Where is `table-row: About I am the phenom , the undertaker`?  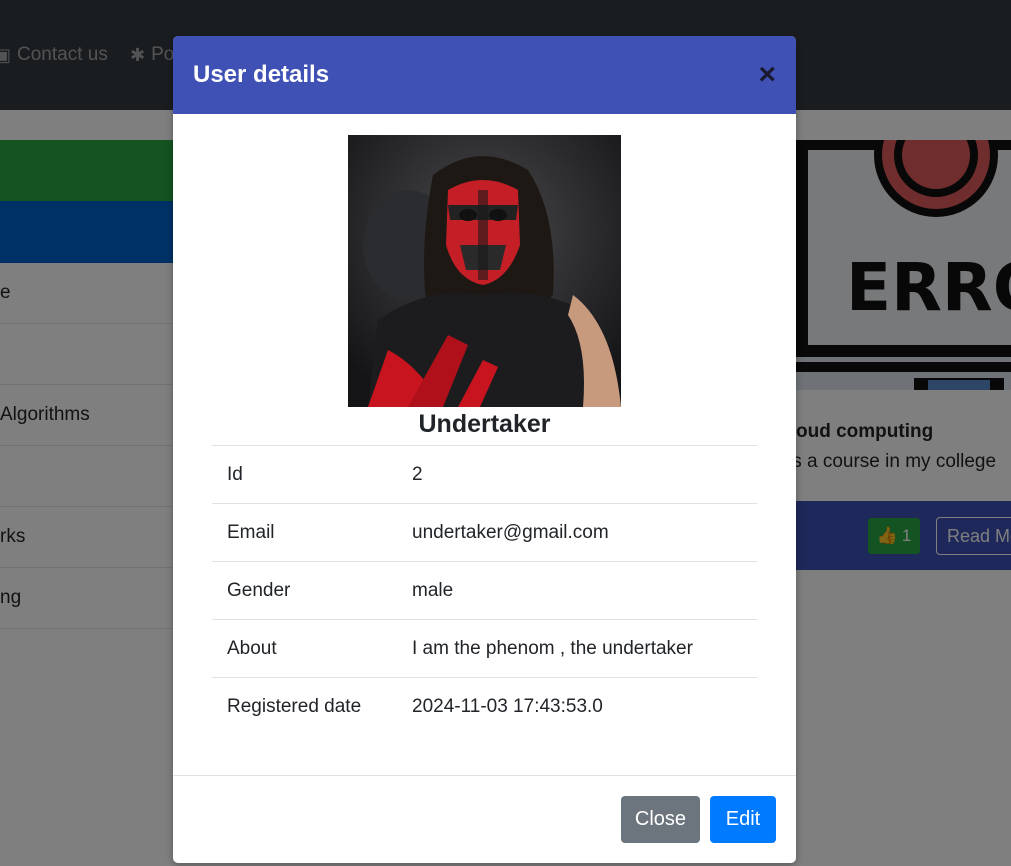 table-row: About I am the phenom , the undertaker is located at coordinates (484, 648).